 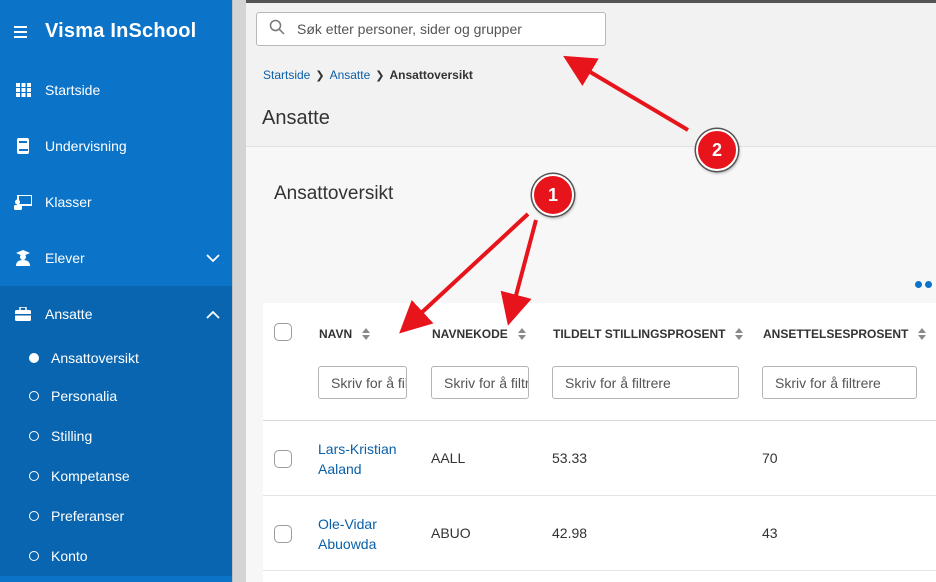 What do you see at coordinates (116, 436) in the screenshot?
I see `subnav-item-stilling: Stilling` at bounding box center [116, 436].